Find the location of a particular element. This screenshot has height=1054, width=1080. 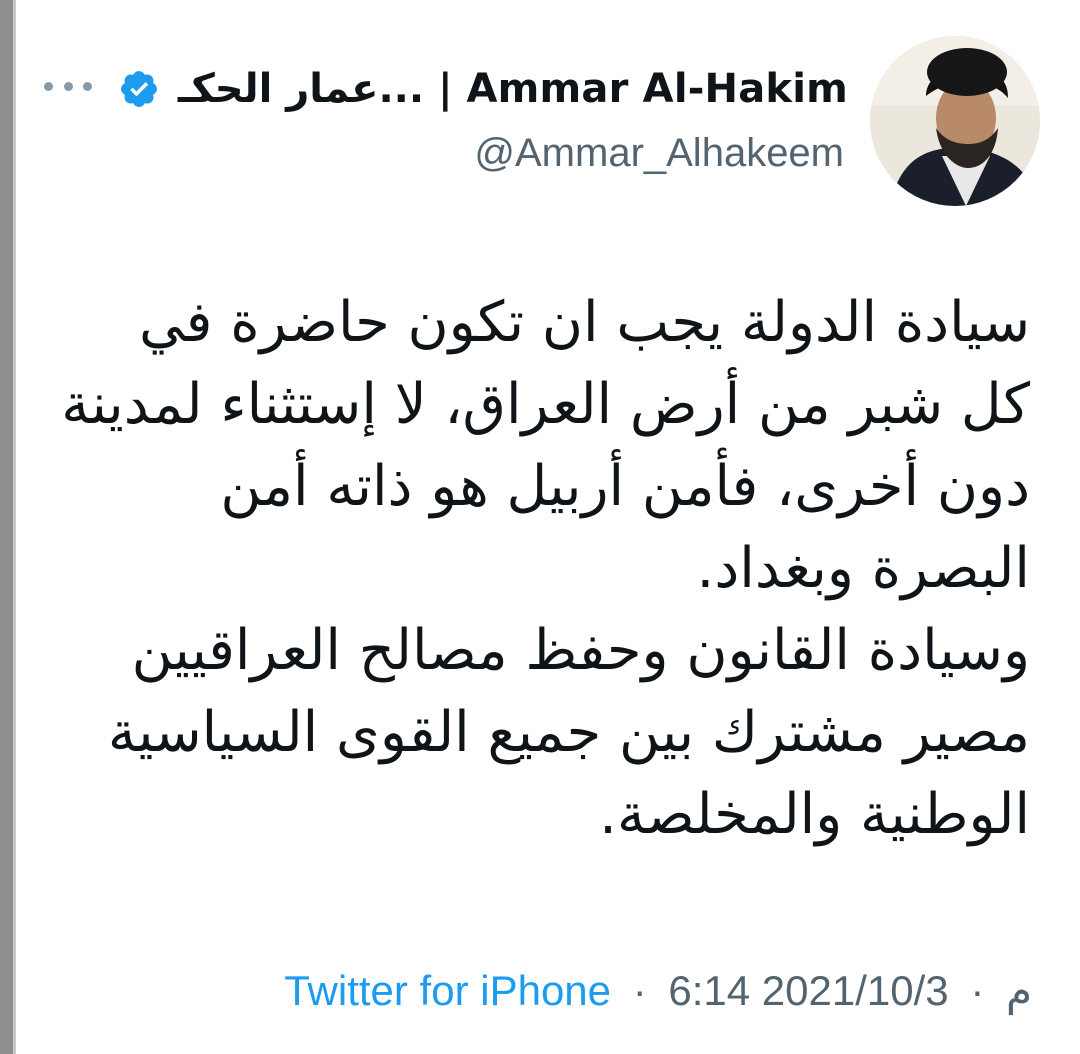

tweet-text-line: البصرة وبغداد. is located at coordinates (863, 568).